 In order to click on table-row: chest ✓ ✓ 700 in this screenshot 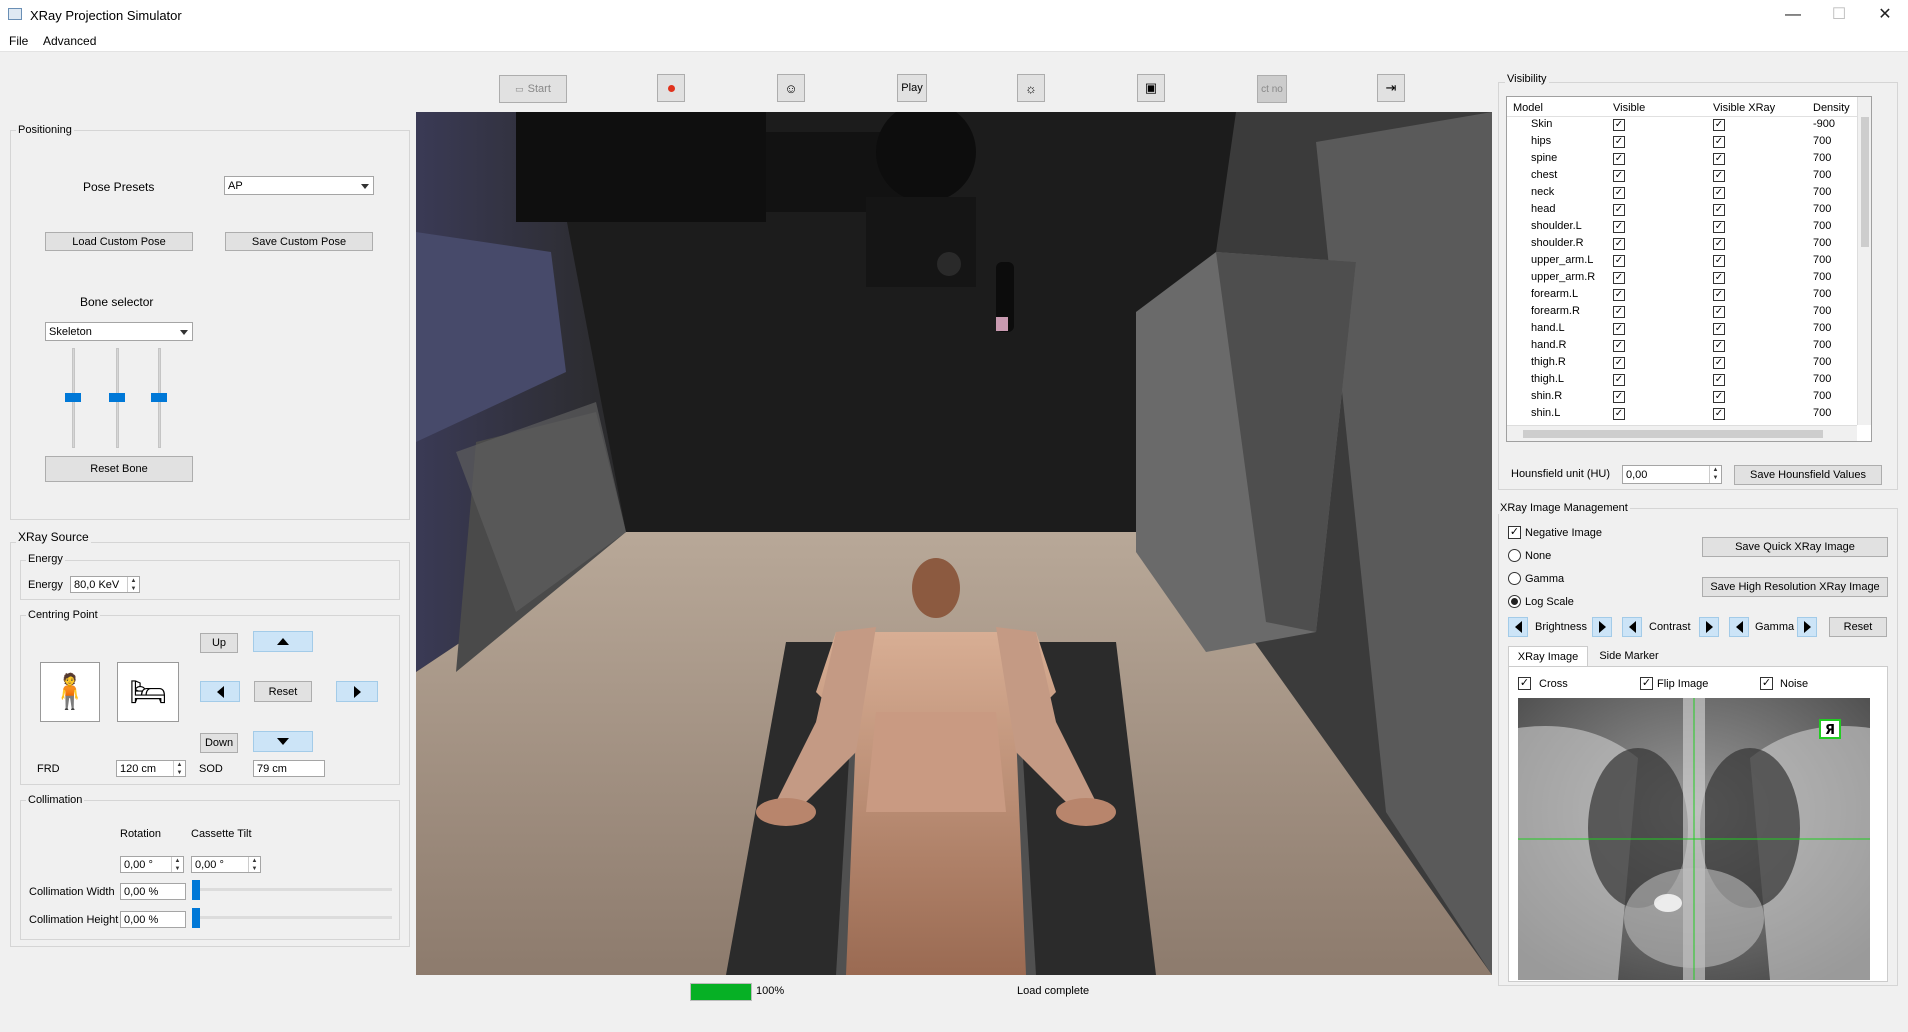, I will do `click(1682, 176)`.